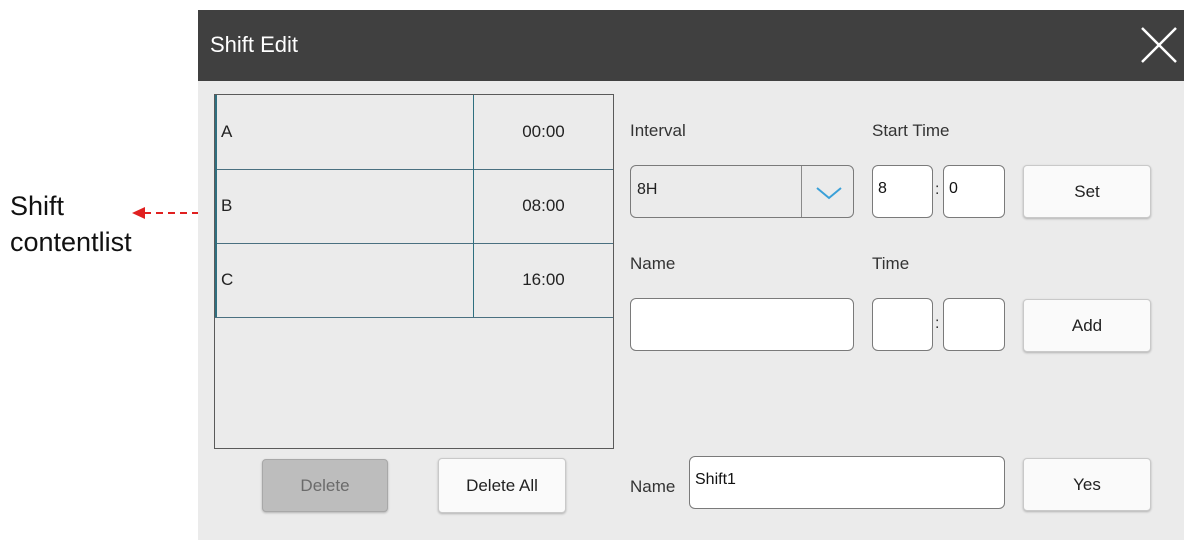 This screenshot has width=1184, height=540. I want to click on footer-name-label: Name, so click(653, 486).